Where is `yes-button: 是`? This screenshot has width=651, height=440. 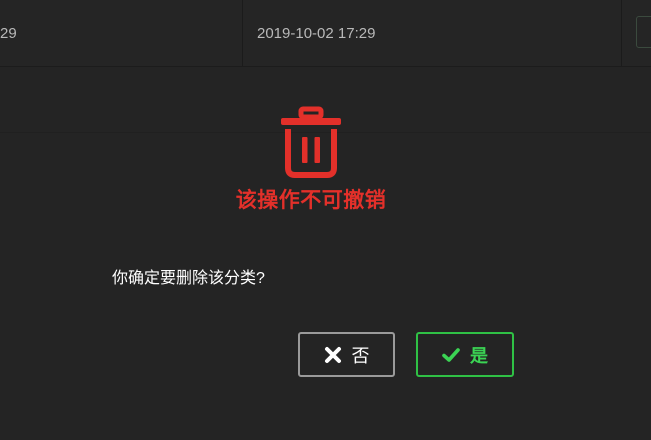
yes-button: 是 is located at coordinates (465, 354).